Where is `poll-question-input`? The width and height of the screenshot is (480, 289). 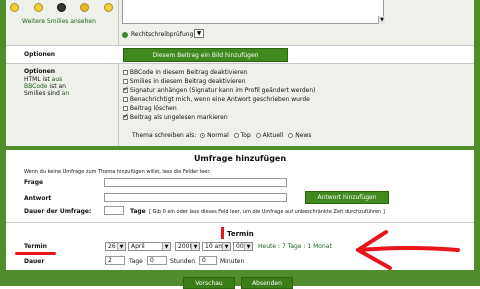
poll-question-input is located at coordinates (195, 182).